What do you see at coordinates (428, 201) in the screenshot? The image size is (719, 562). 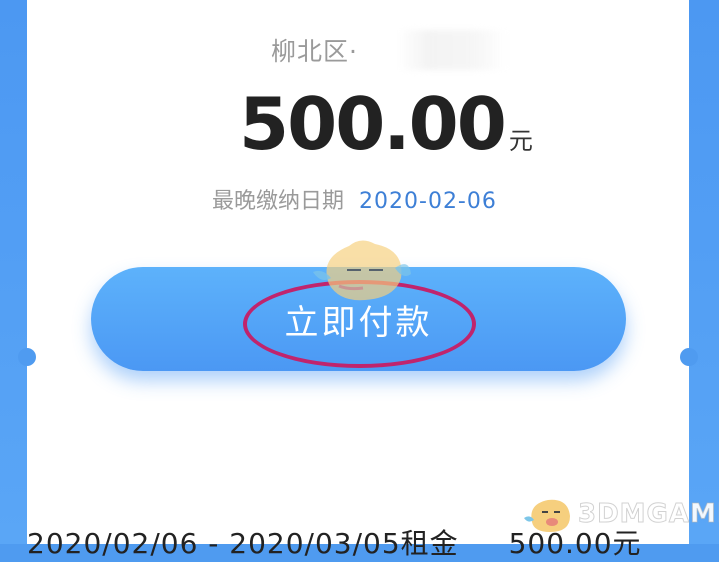 I see `due-date-value: 2020-02-06` at bounding box center [428, 201].